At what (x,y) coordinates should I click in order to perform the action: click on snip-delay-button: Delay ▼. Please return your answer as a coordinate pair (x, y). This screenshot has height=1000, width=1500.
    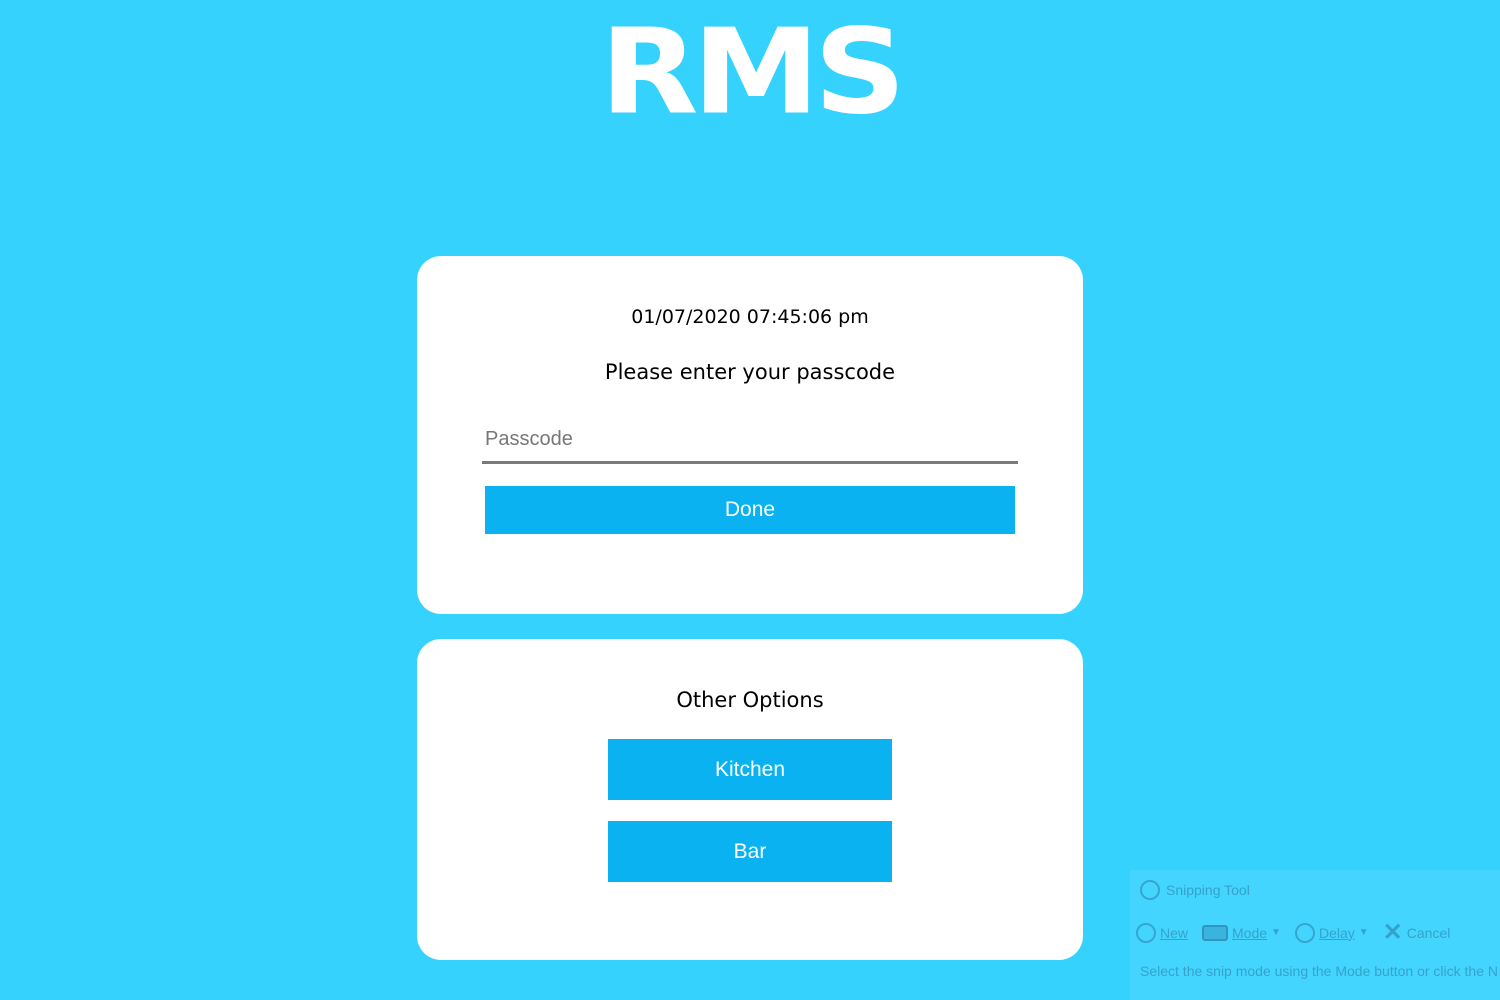
    Looking at the image, I should click on (1331, 932).